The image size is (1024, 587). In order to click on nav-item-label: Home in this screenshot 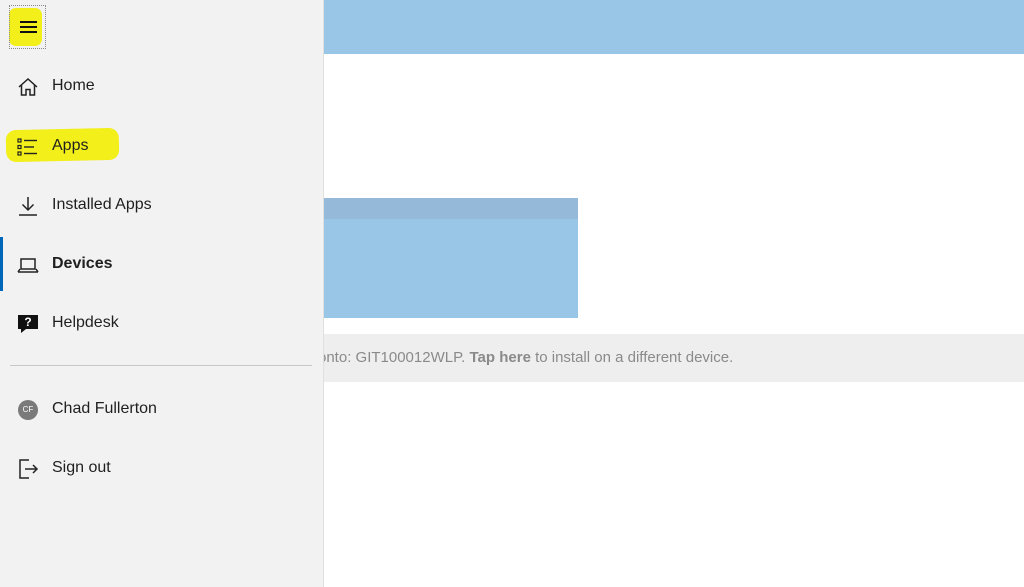, I will do `click(73, 85)`.